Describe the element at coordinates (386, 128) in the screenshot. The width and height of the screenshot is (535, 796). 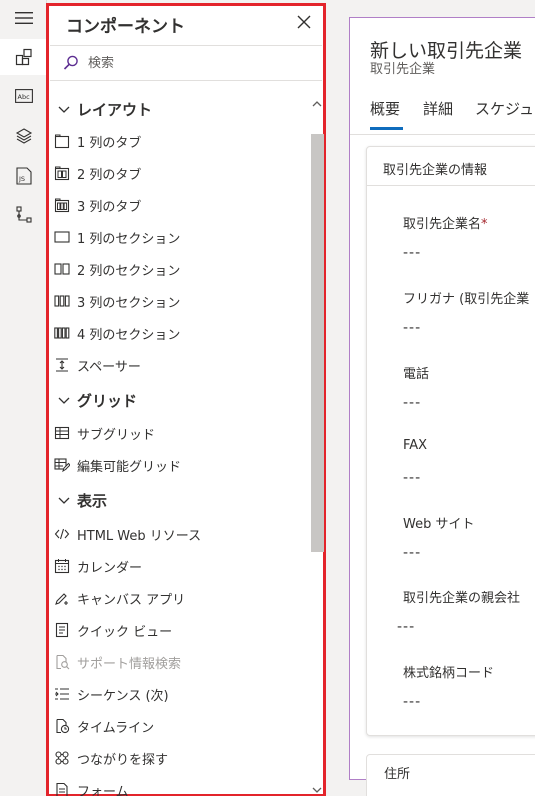
I see `active-tab-indicator` at that location.